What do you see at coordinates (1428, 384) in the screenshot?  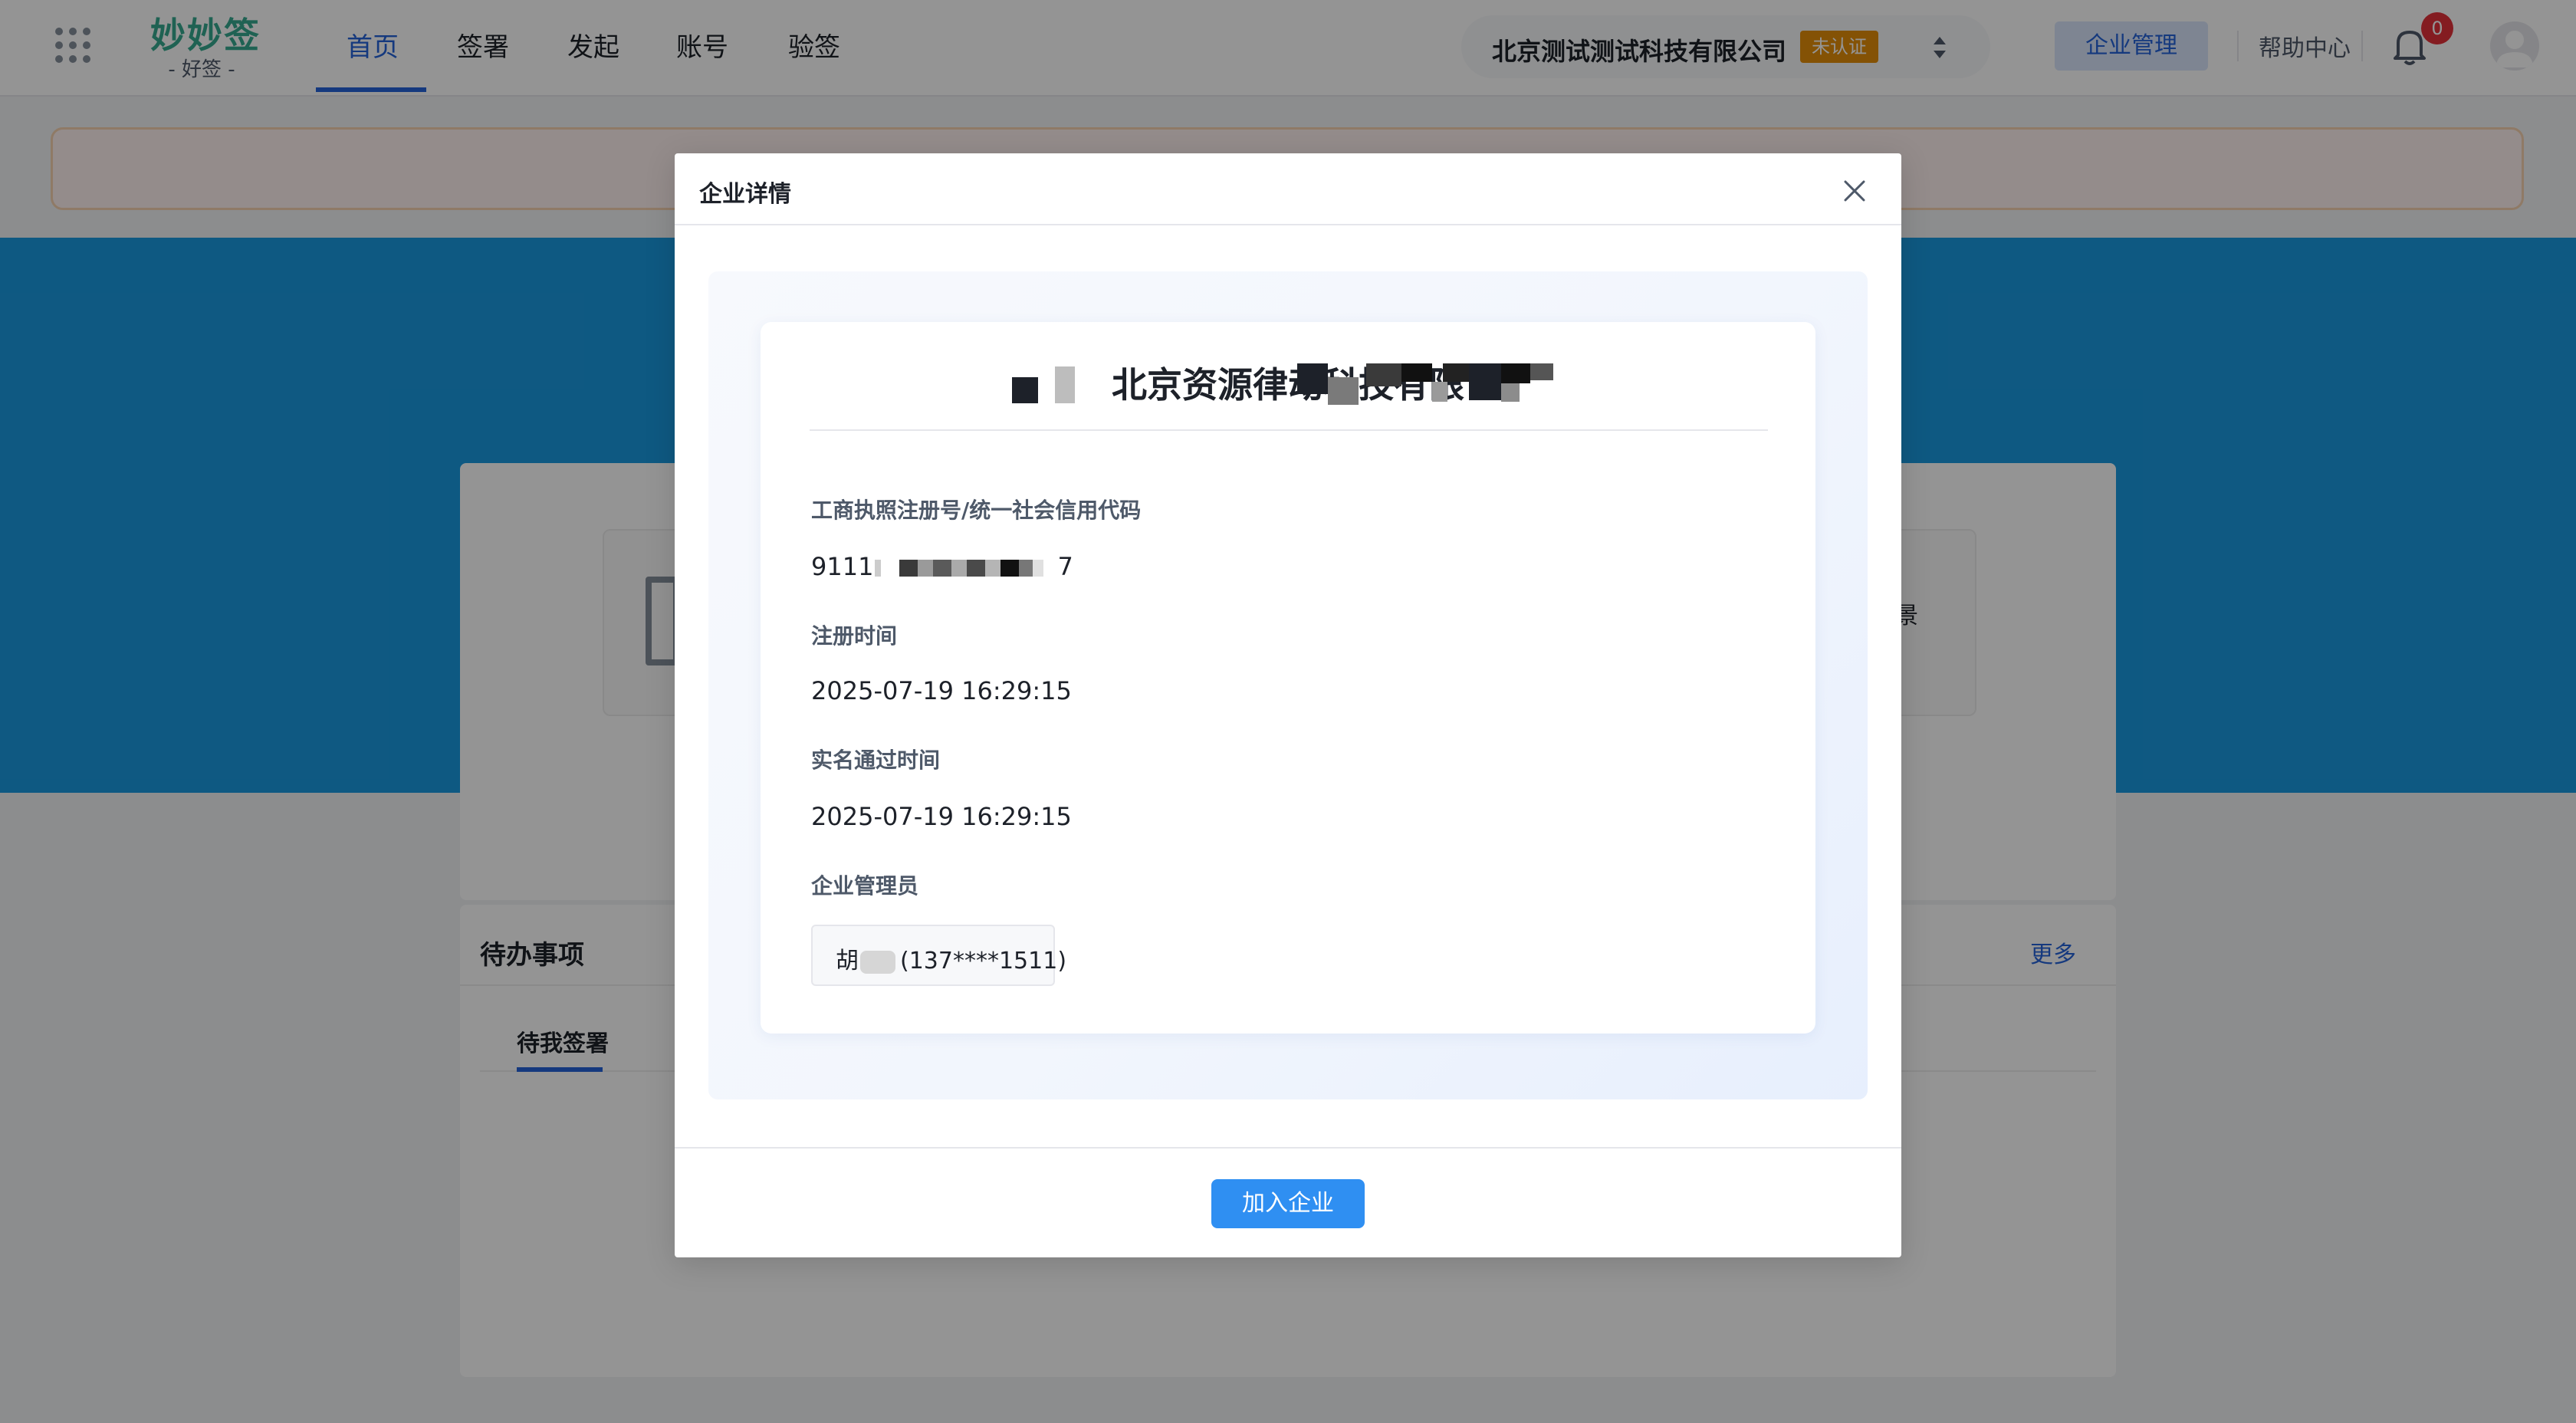 I see `redaction-mosaic` at bounding box center [1428, 384].